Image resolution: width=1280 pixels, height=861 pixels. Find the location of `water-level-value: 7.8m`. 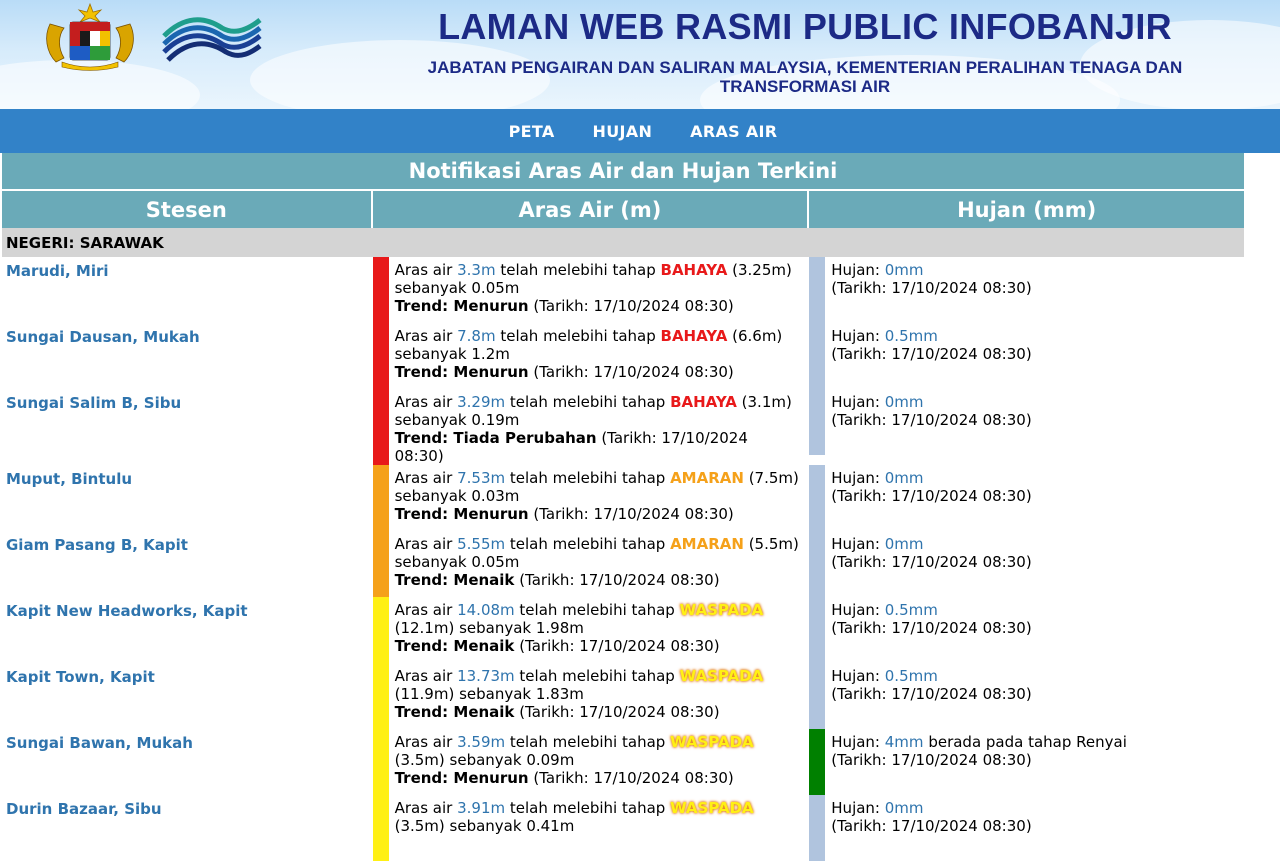

water-level-value: 7.8m is located at coordinates (476, 336).